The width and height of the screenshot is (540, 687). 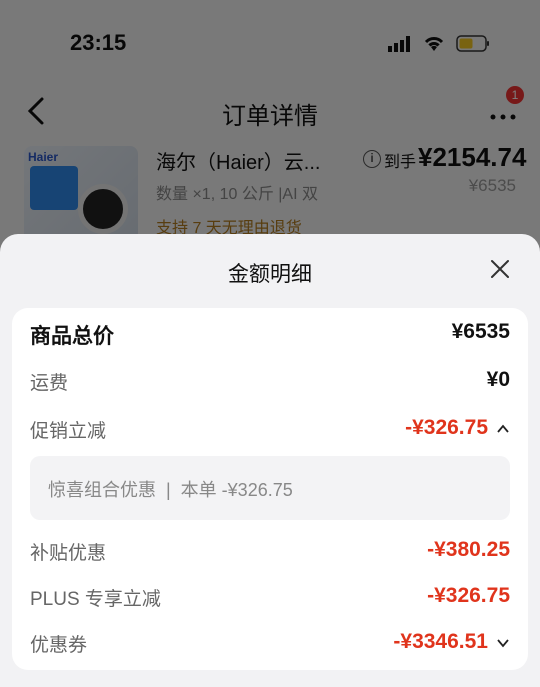 I want to click on row-plus: PLUS 专享立减 -¥326.75, so click(x=270, y=599).